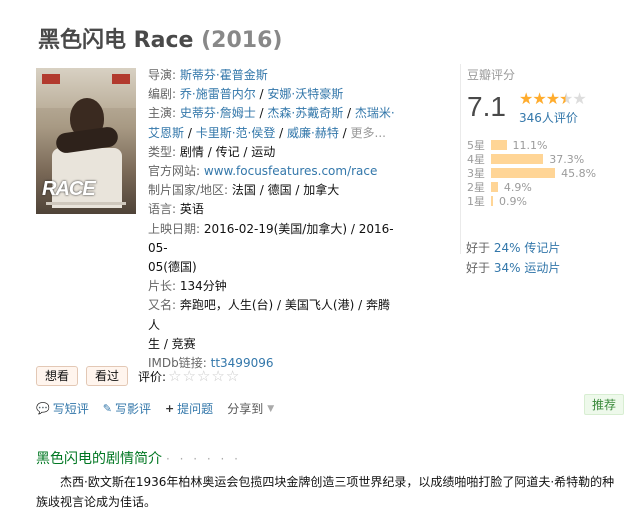  I want to click on runtime-label: 片长:, so click(162, 286).